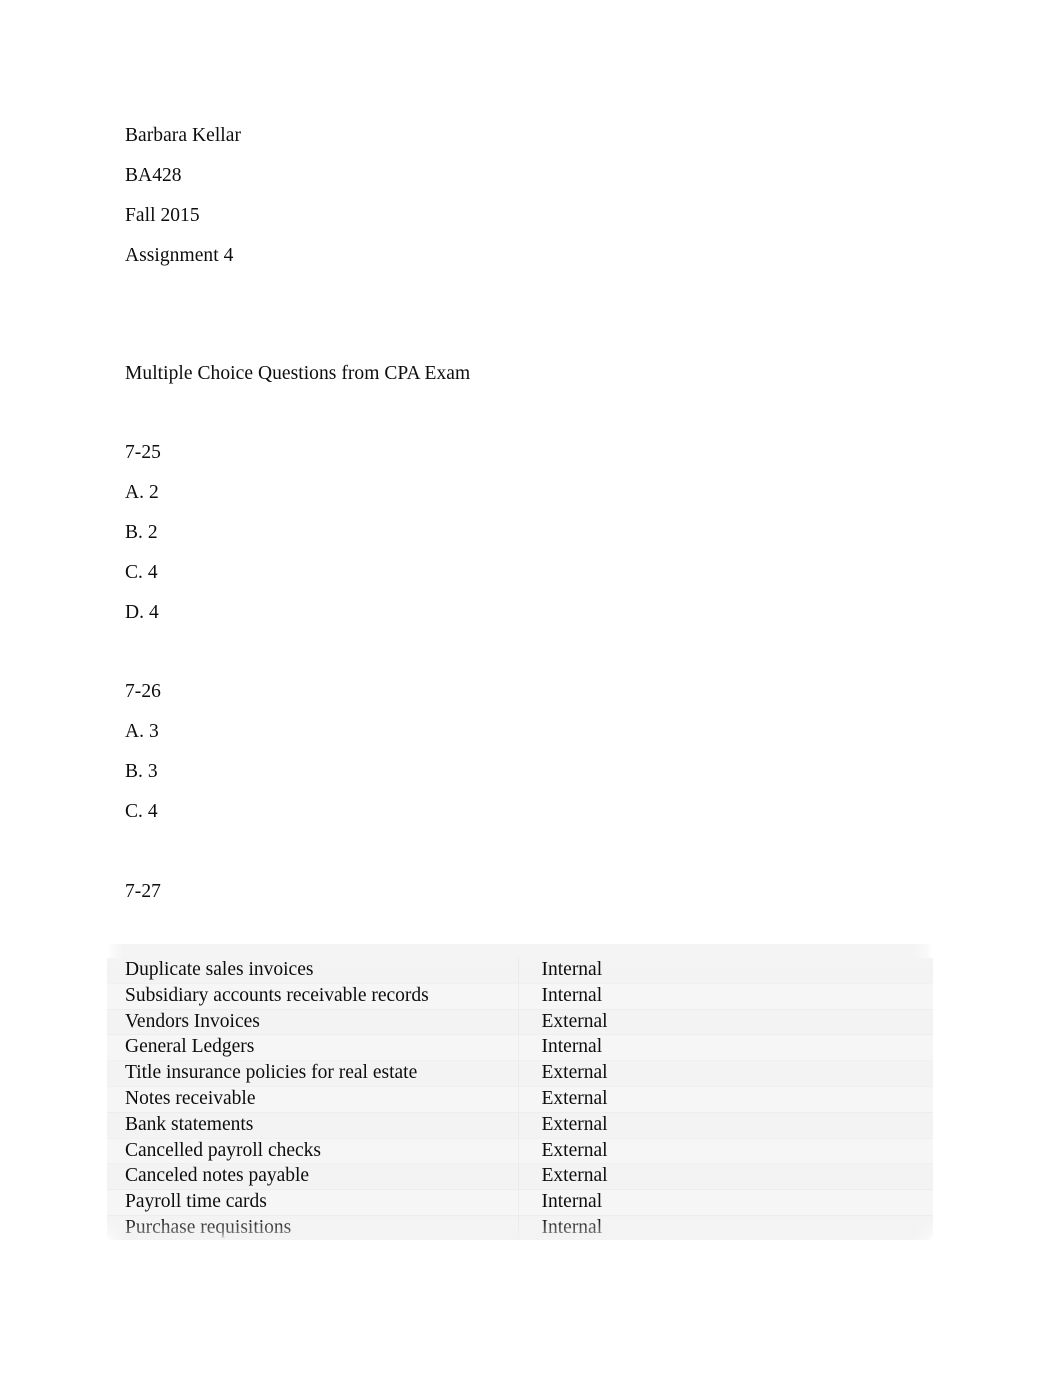  I want to click on table-cell-document: Purchase requisitions, so click(312, 1227).